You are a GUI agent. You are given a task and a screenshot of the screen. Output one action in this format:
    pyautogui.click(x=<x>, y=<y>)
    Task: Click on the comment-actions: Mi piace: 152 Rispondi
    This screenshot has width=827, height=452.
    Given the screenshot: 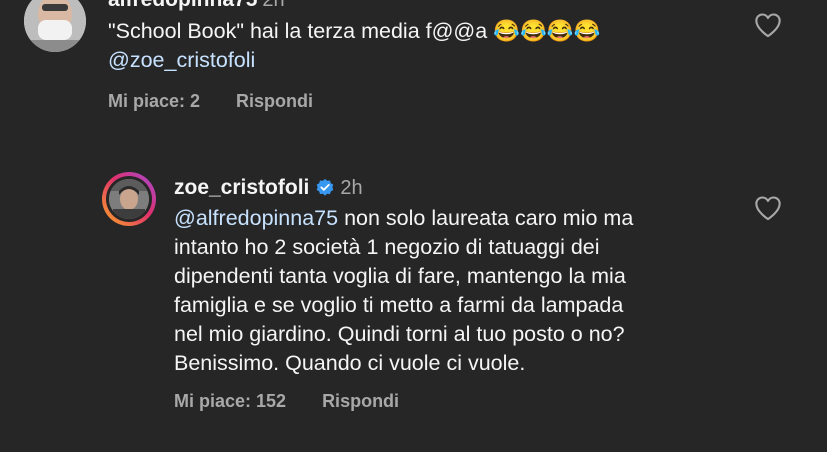 What is the action you would take?
    pyautogui.click(x=286, y=401)
    